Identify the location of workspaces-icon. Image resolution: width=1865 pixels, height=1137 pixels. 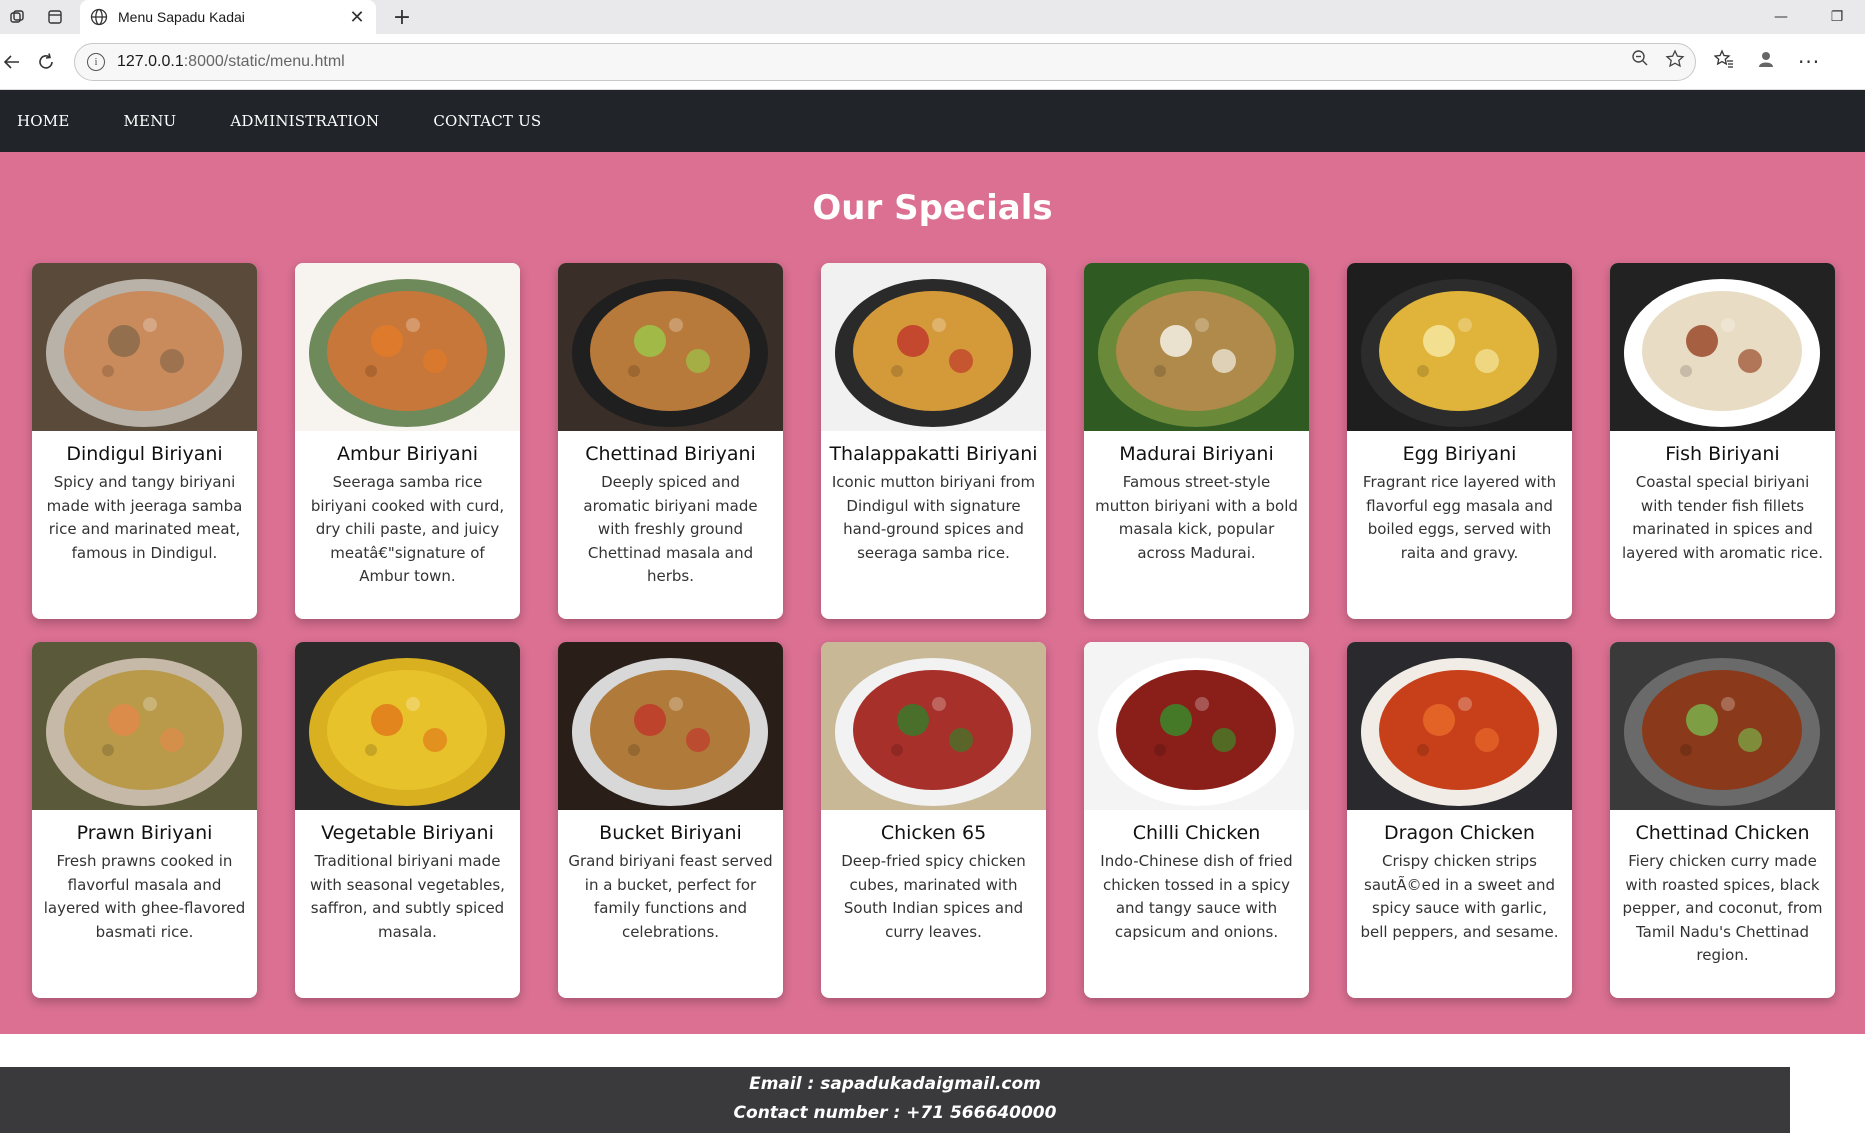
(17, 17).